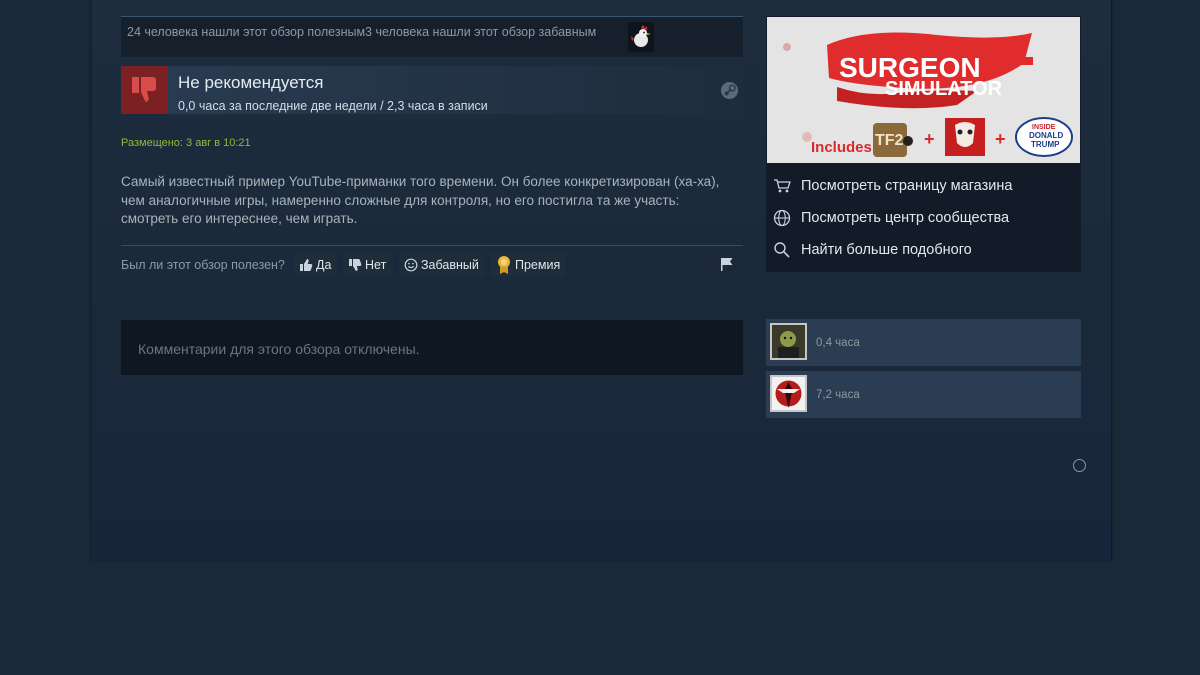 This screenshot has height=675, width=1200. What do you see at coordinates (782, 250) in the screenshot?
I see `search-icon` at bounding box center [782, 250].